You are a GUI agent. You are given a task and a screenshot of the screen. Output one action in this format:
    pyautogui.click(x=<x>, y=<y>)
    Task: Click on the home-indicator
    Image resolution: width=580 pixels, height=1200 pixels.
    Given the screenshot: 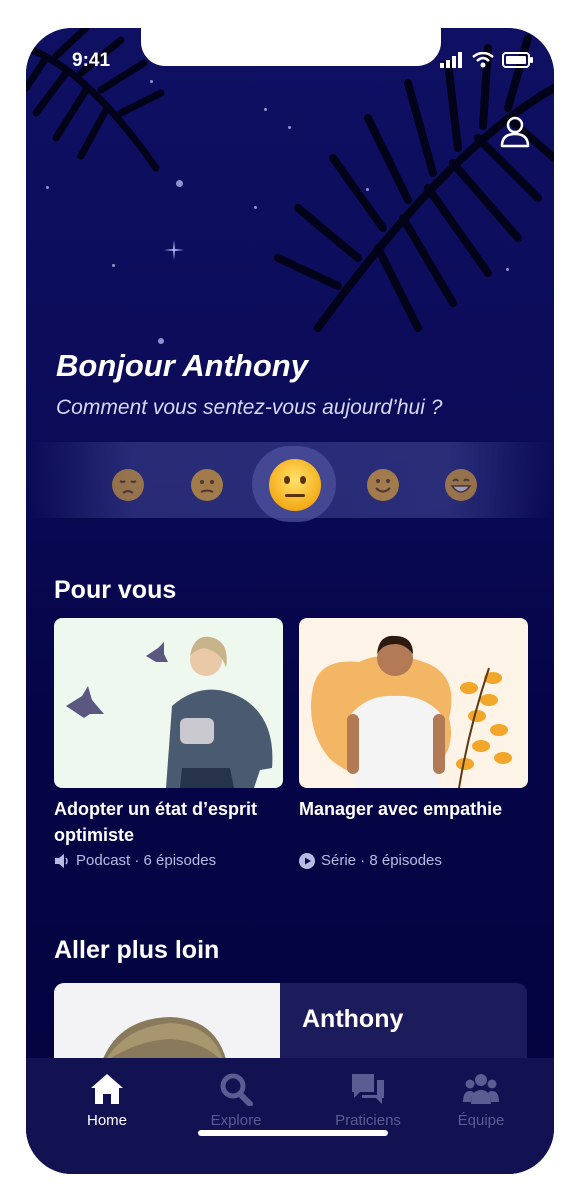 What is the action you would take?
    pyautogui.click(x=293, y=1133)
    